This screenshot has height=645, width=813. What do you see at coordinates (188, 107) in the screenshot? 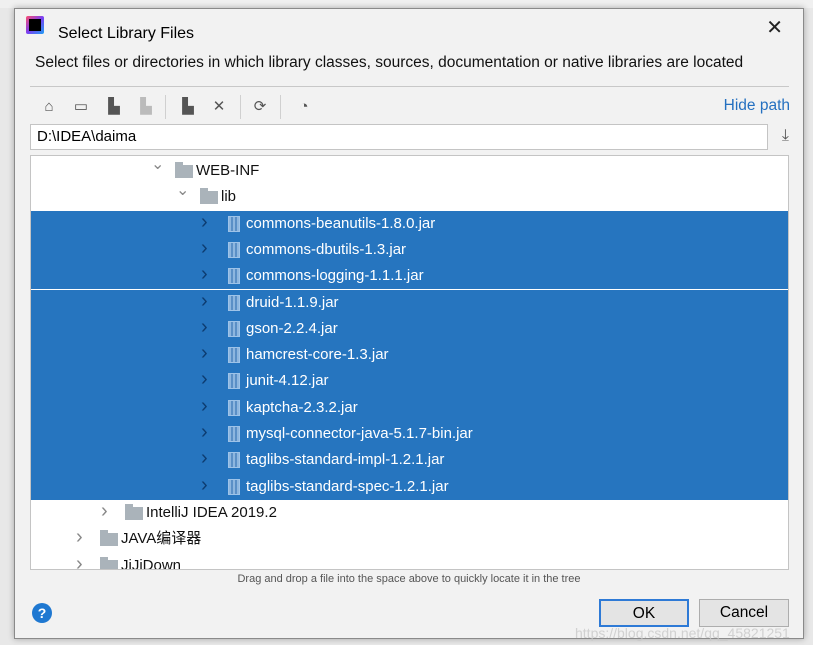
I see `new-folder-icon: ▙` at bounding box center [188, 107].